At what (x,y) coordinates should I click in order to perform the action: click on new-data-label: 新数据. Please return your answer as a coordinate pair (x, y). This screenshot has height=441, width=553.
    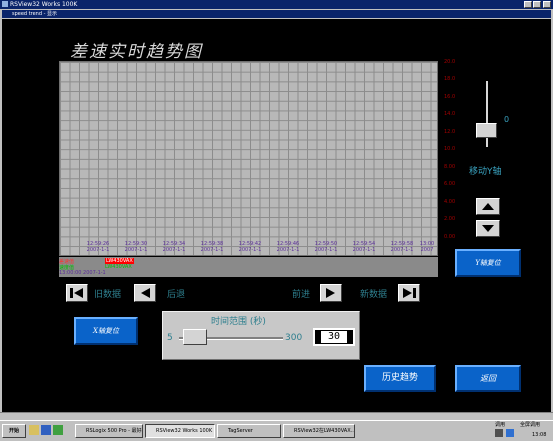
    Looking at the image, I should click on (374, 295).